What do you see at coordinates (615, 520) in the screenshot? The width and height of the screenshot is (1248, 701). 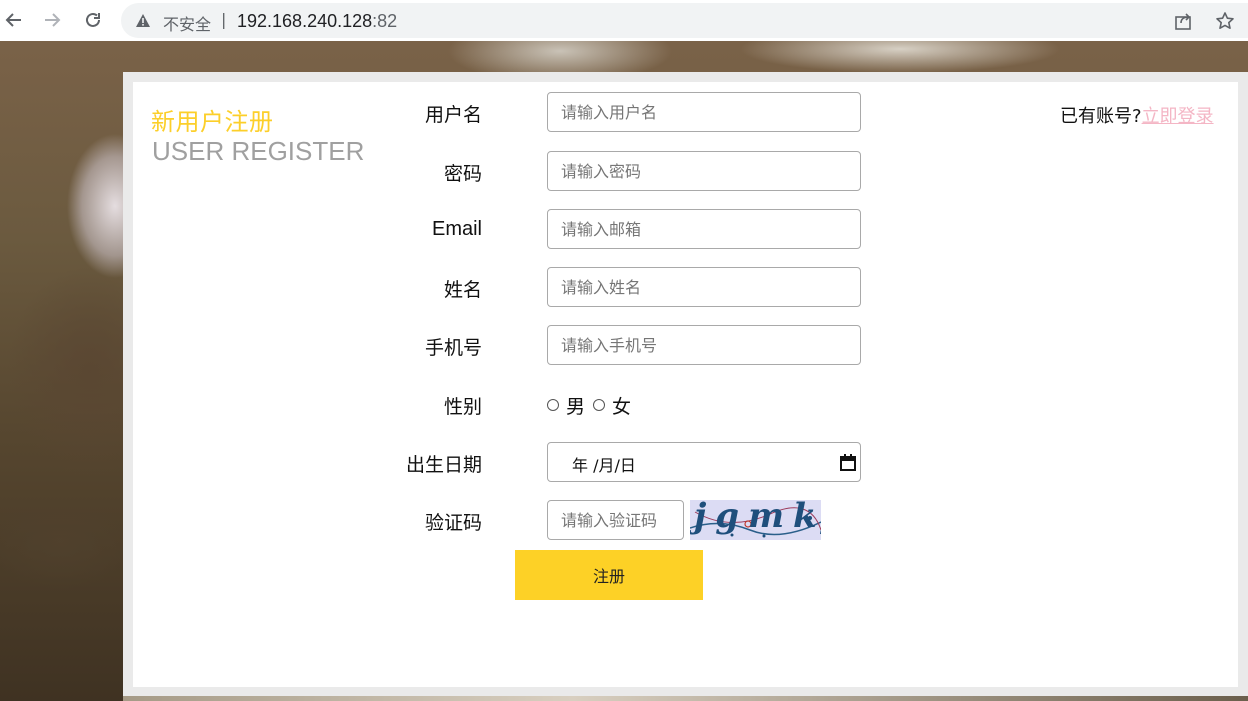 I see `captcha-input` at bounding box center [615, 520].